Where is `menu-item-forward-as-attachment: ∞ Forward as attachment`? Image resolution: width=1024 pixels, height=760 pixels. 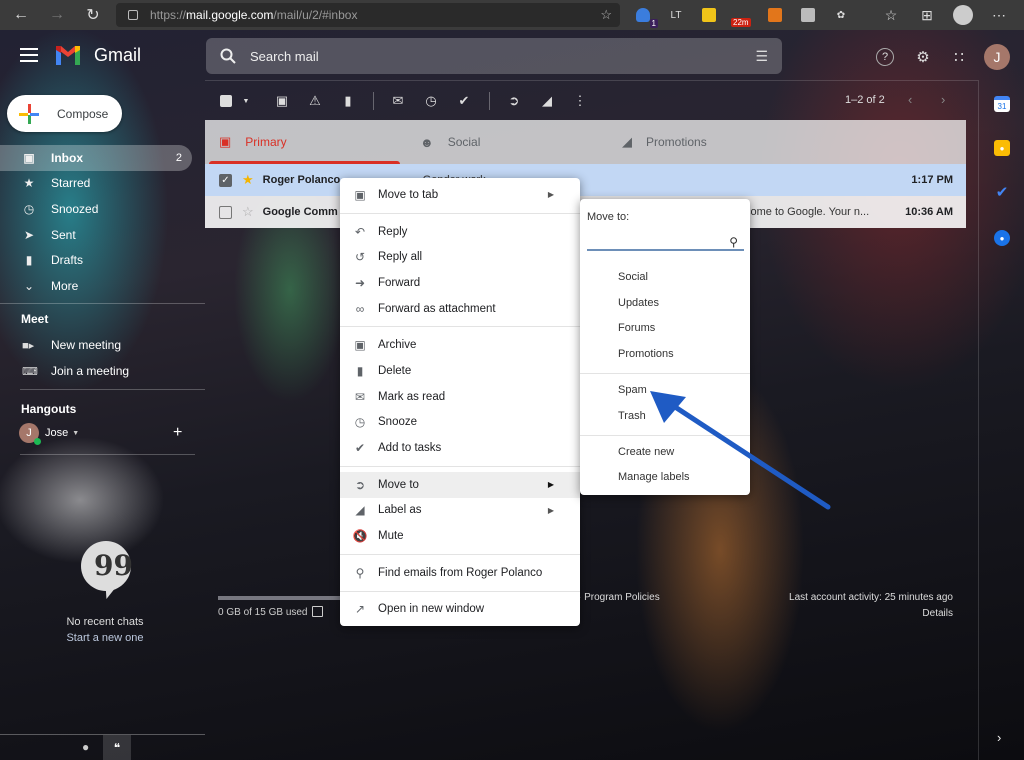
menu-item-forward-as-attachment: ∞ Forward as attachment is located at coordinates (460, 309).